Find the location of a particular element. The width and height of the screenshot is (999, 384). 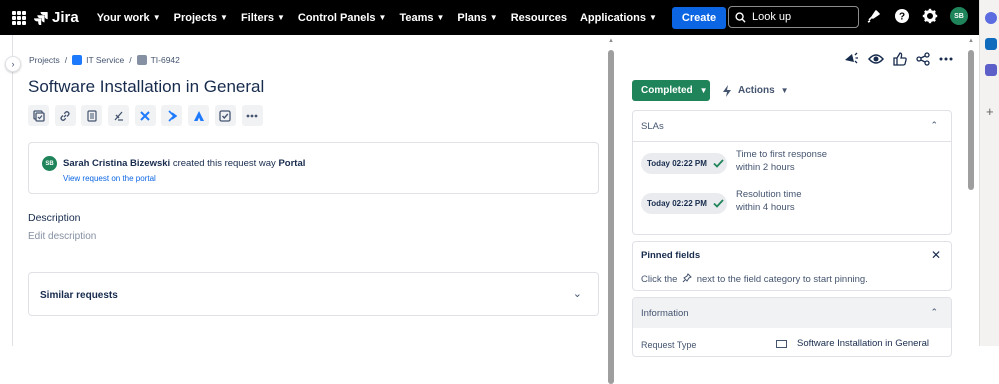

nav-teams: Teams ▼ is located at coordinates (421, 18).